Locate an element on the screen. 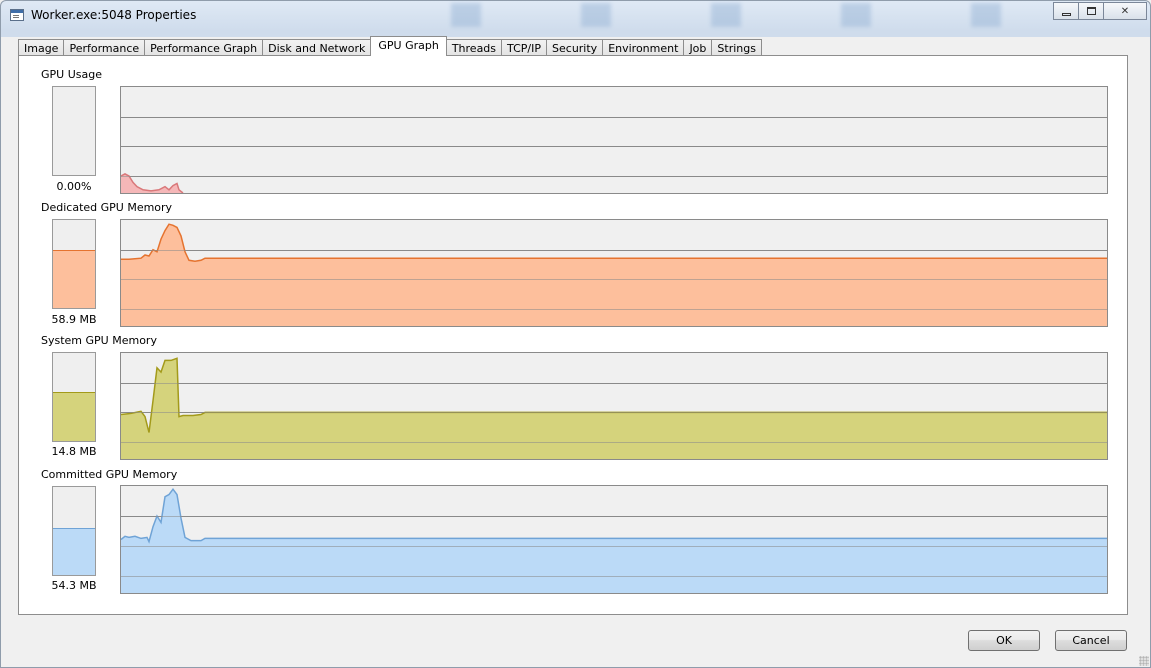  dedicated-gpu-memory-label: Dedicated GPU Memory is located at coordinates (107, 207).